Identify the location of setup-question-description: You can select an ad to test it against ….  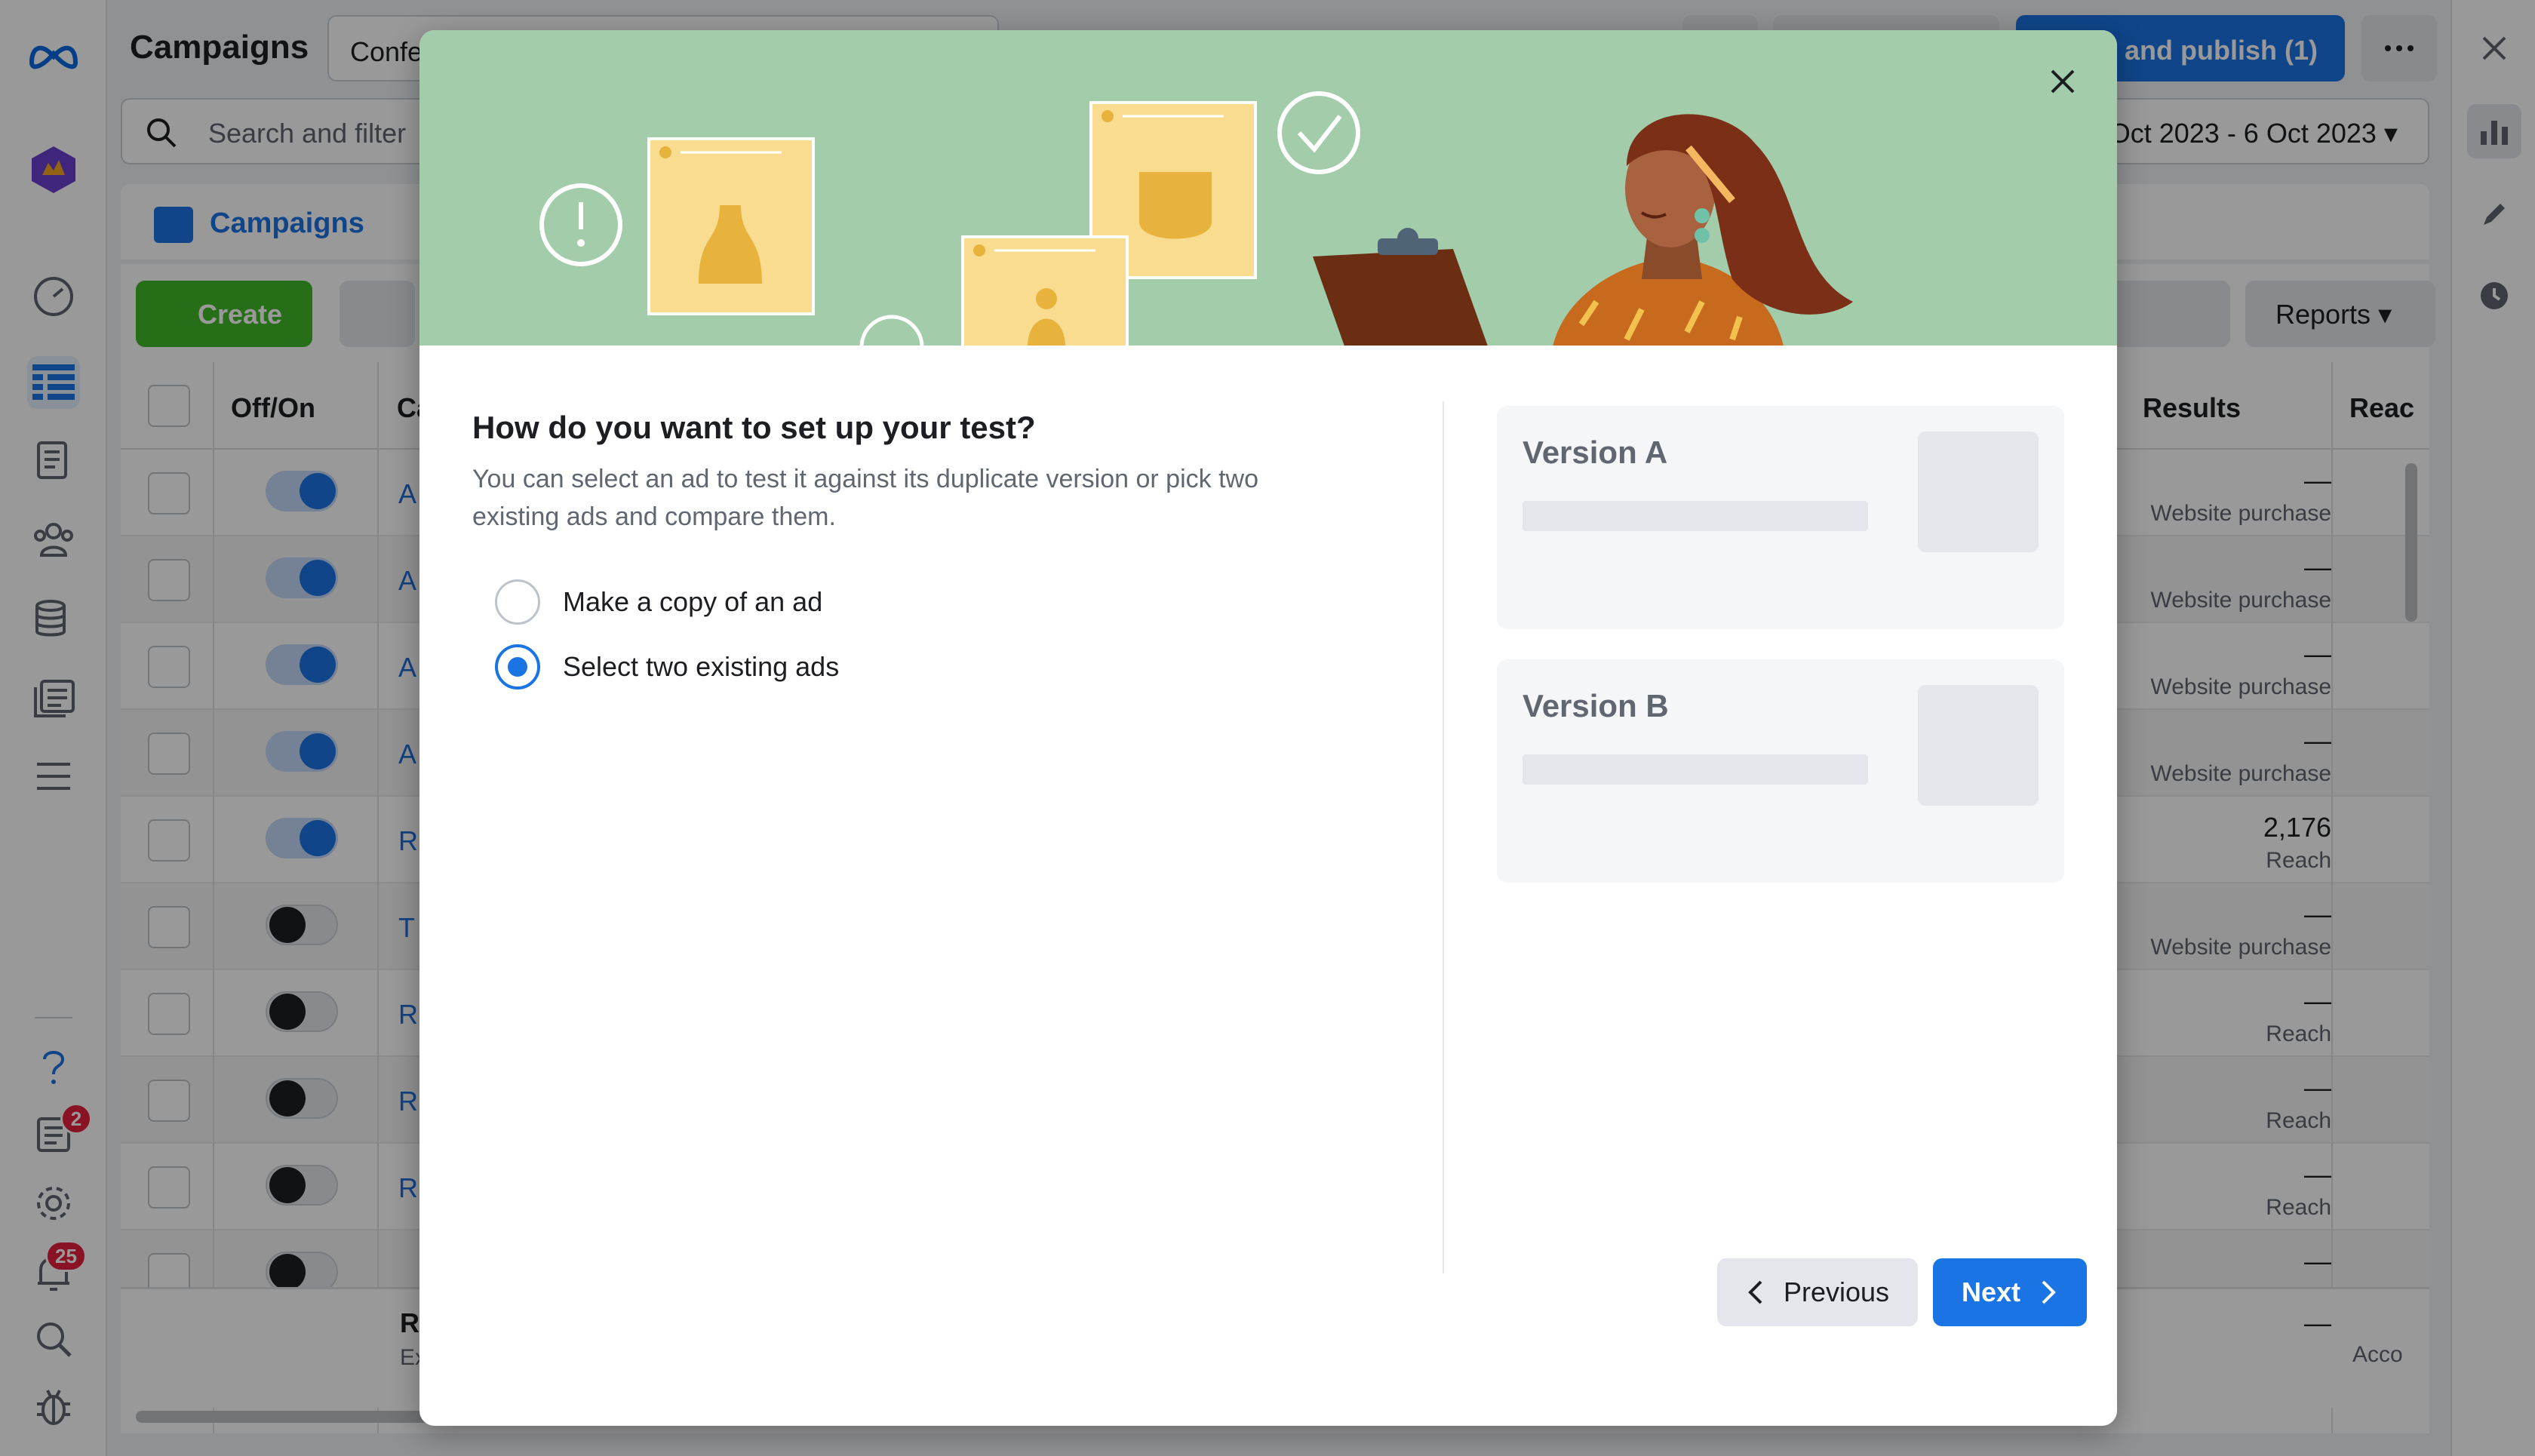
(865, 498).